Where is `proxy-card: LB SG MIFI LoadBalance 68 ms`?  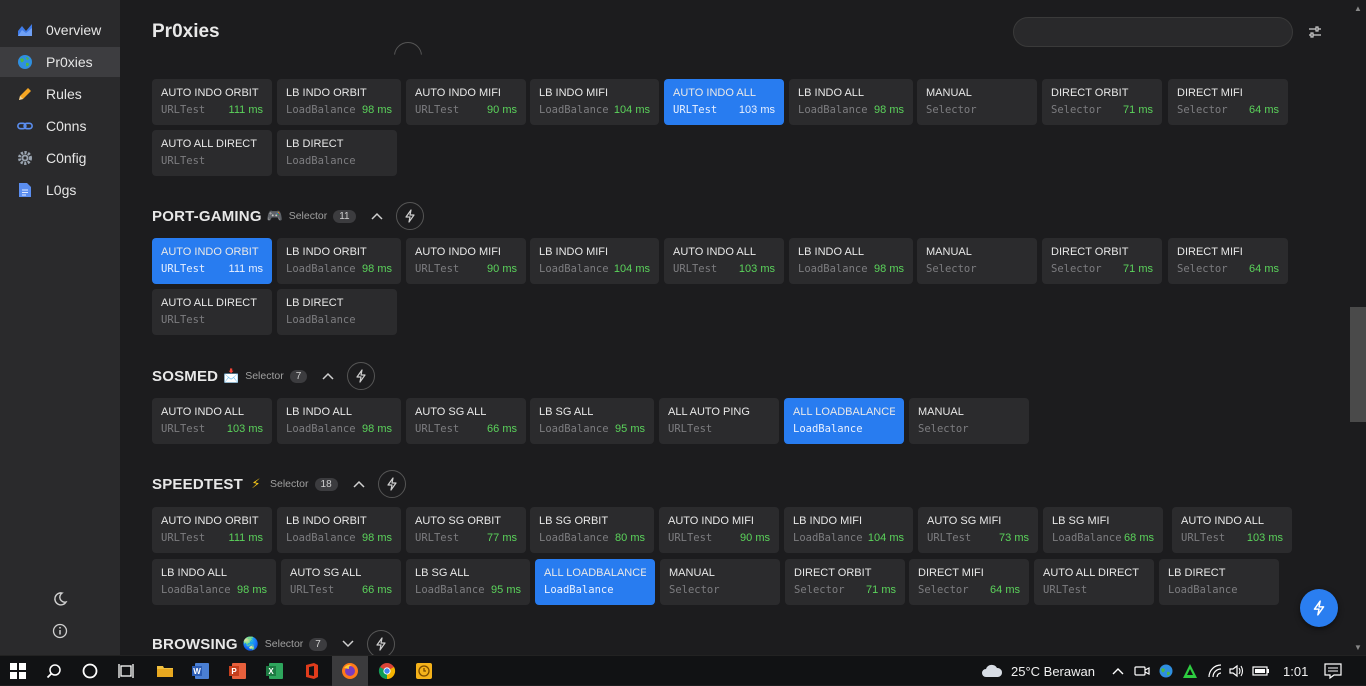
proxy-card: LB SG MIFI LoadBalance 68 ms is located at coordinates (1103, 530).